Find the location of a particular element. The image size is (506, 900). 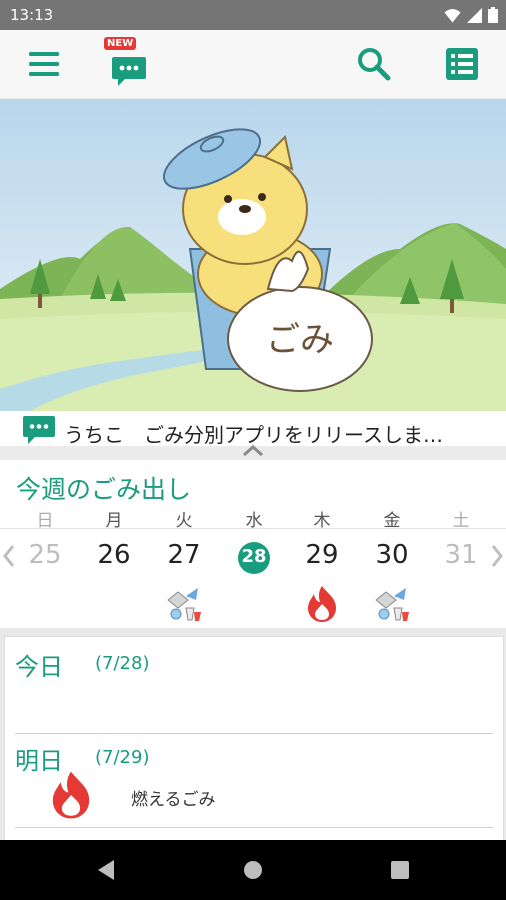

date-cell: 26 is located at coordinates (114, 555).